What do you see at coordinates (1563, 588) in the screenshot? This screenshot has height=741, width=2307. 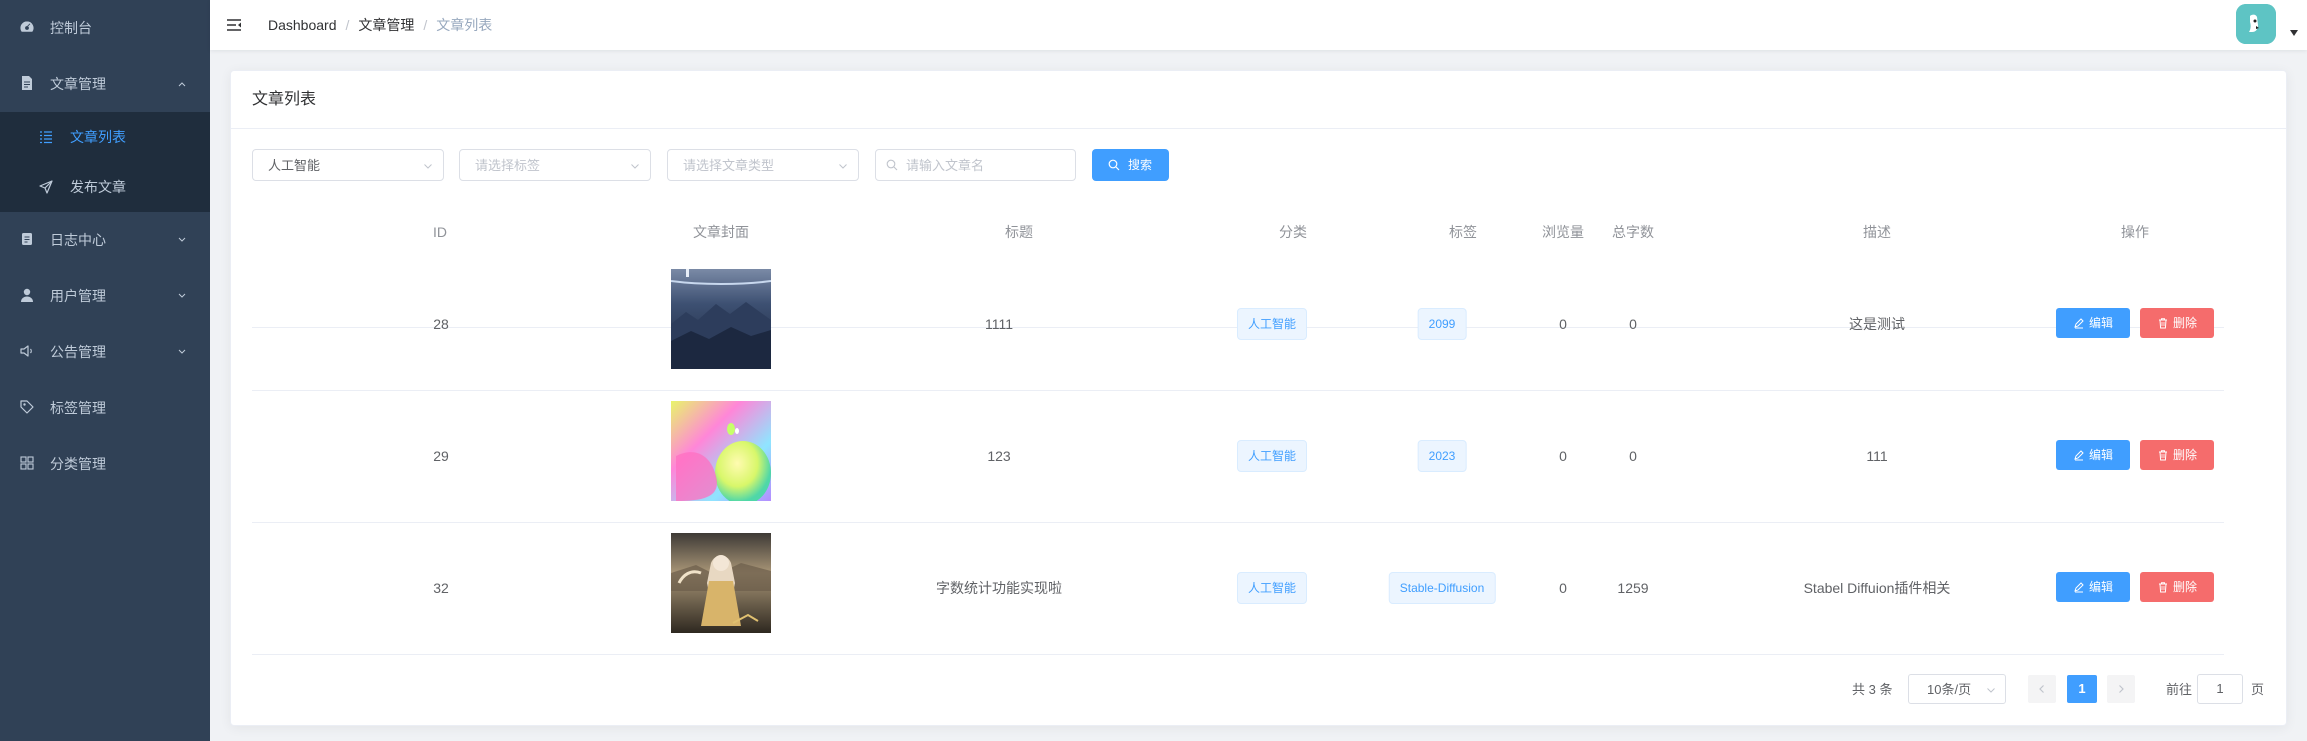 I see `cell-views: 0` at bounding box center [1563, 588].